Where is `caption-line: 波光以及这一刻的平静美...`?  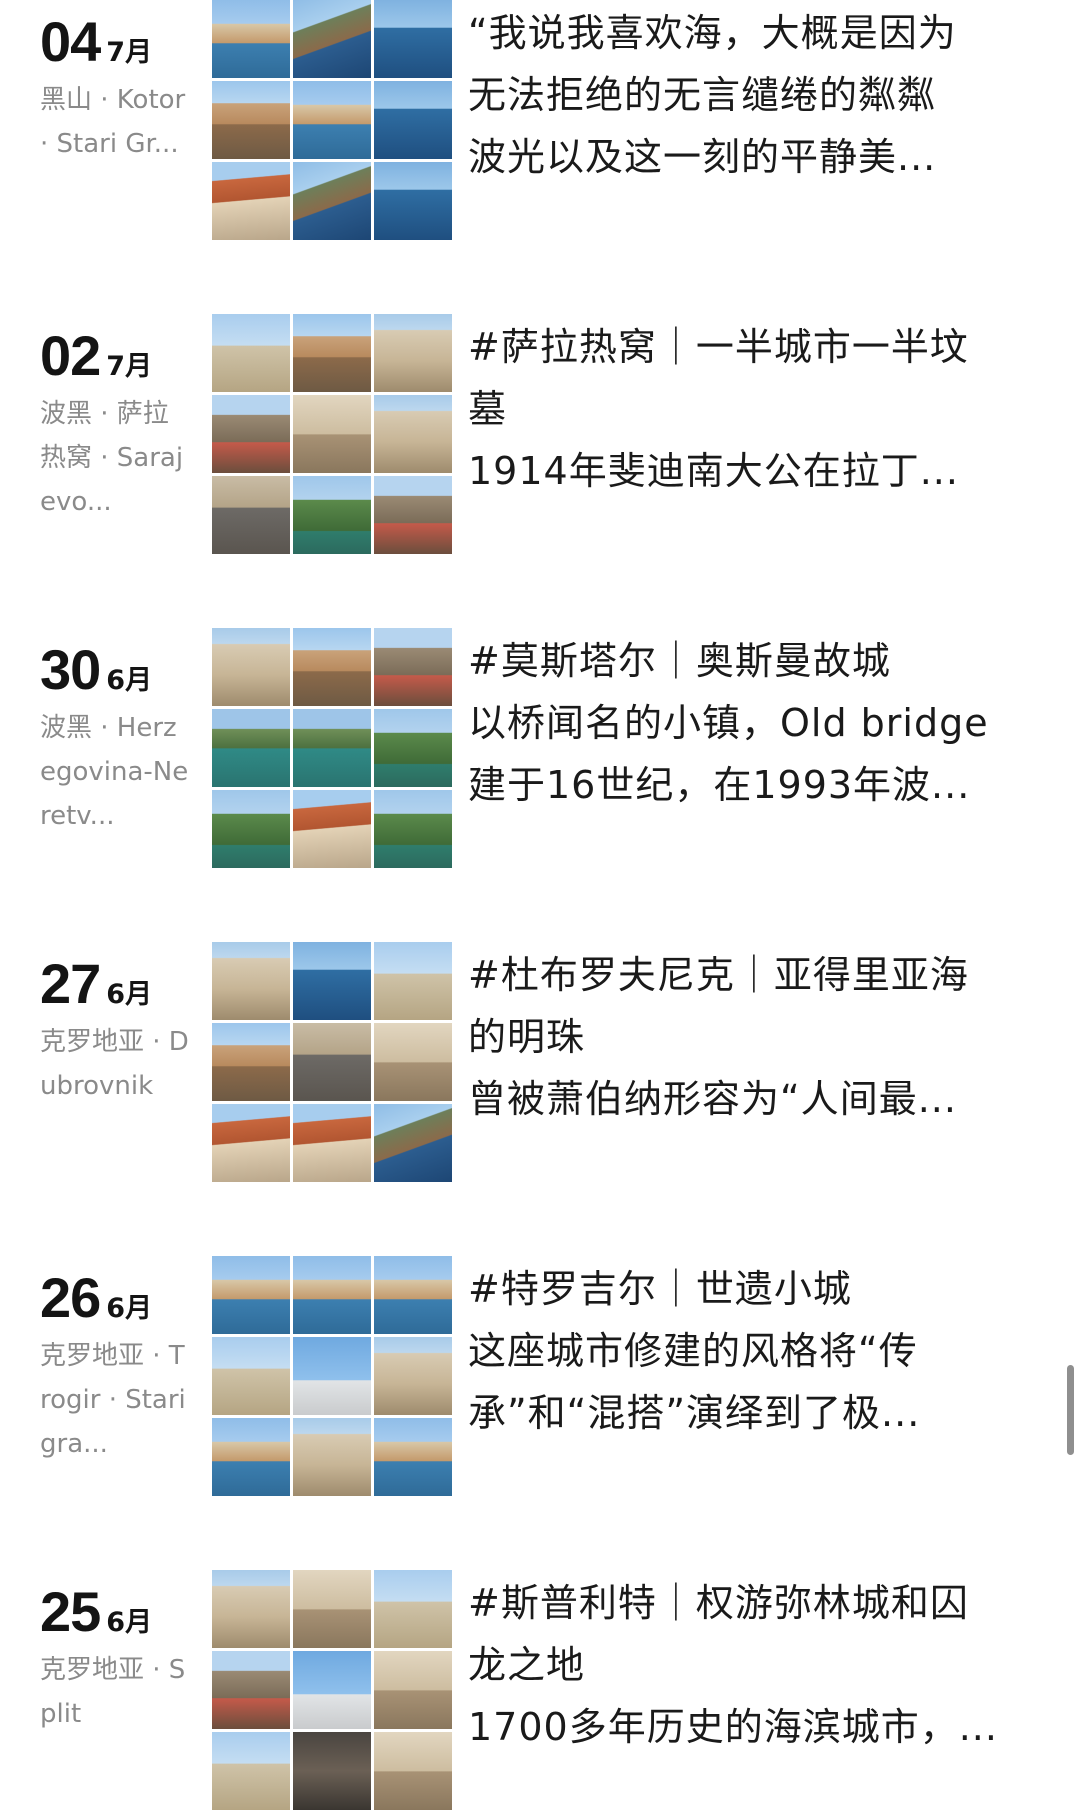 caption-line: 波光以及这一刻的平静美... is located at coordinates (702, 157).